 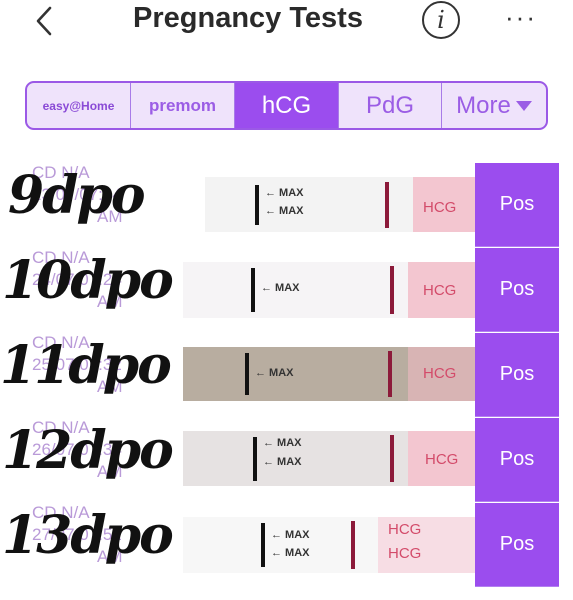 What do you see at coordinates (521, 17) in the screenshot?
I see `more-options-button: ···` at bounding box center [521, 17].